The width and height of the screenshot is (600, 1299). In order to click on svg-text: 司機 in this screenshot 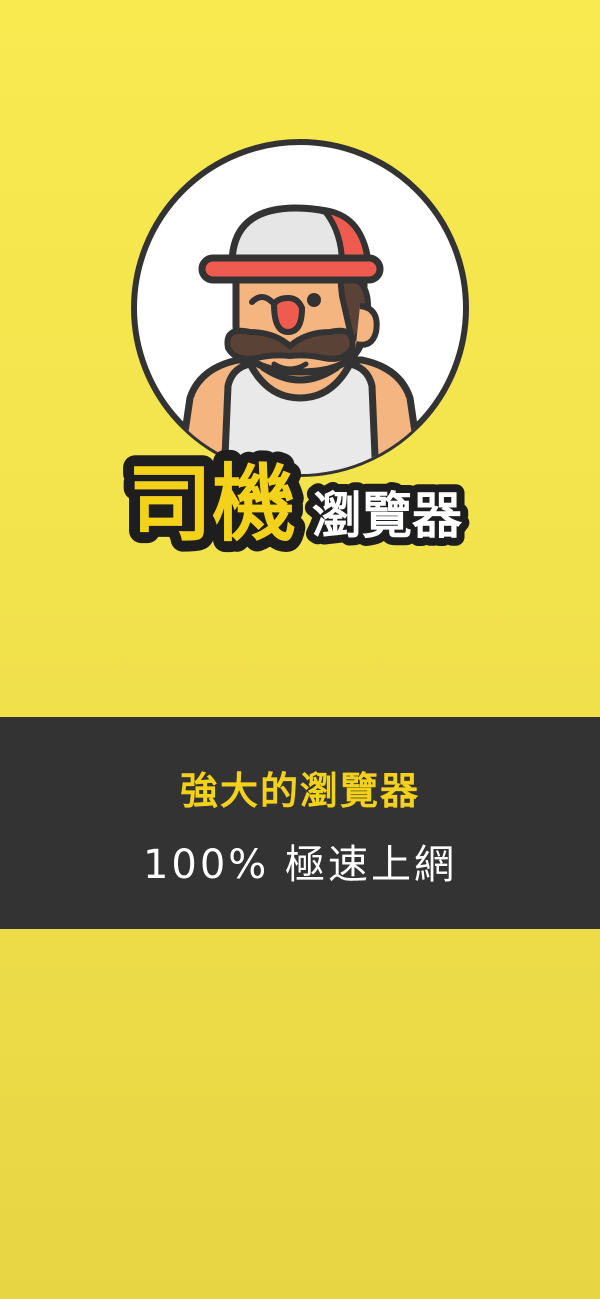, I will do `click(212, 504)`.